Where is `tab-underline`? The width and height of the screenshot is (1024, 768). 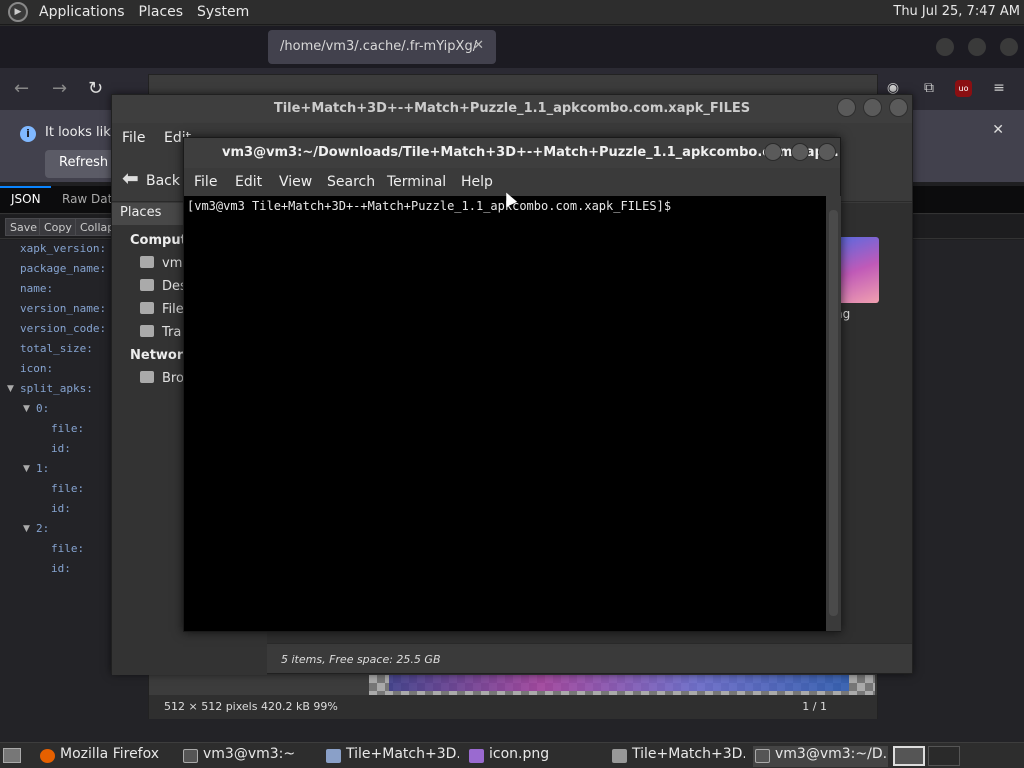 tab-underline is located at coordinates (25, 187).